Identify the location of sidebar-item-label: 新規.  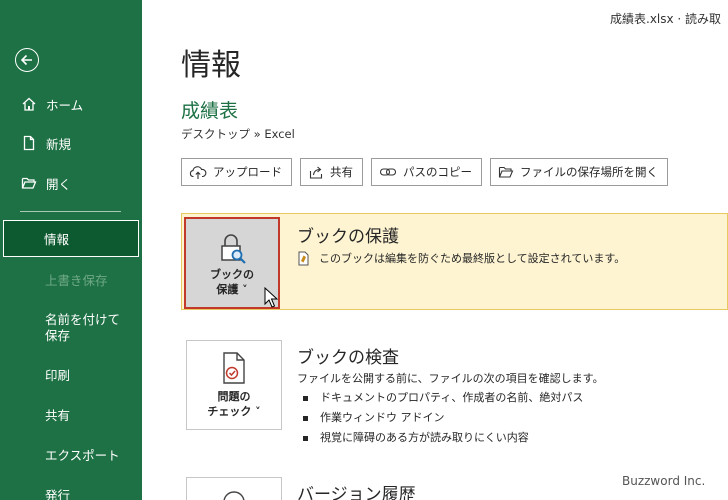
(59, 144).